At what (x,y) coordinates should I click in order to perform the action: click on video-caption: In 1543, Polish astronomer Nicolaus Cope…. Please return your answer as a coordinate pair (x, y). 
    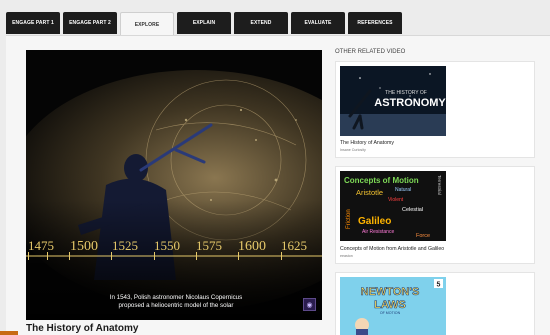
    Looking at the image, I should click on (176, 302).